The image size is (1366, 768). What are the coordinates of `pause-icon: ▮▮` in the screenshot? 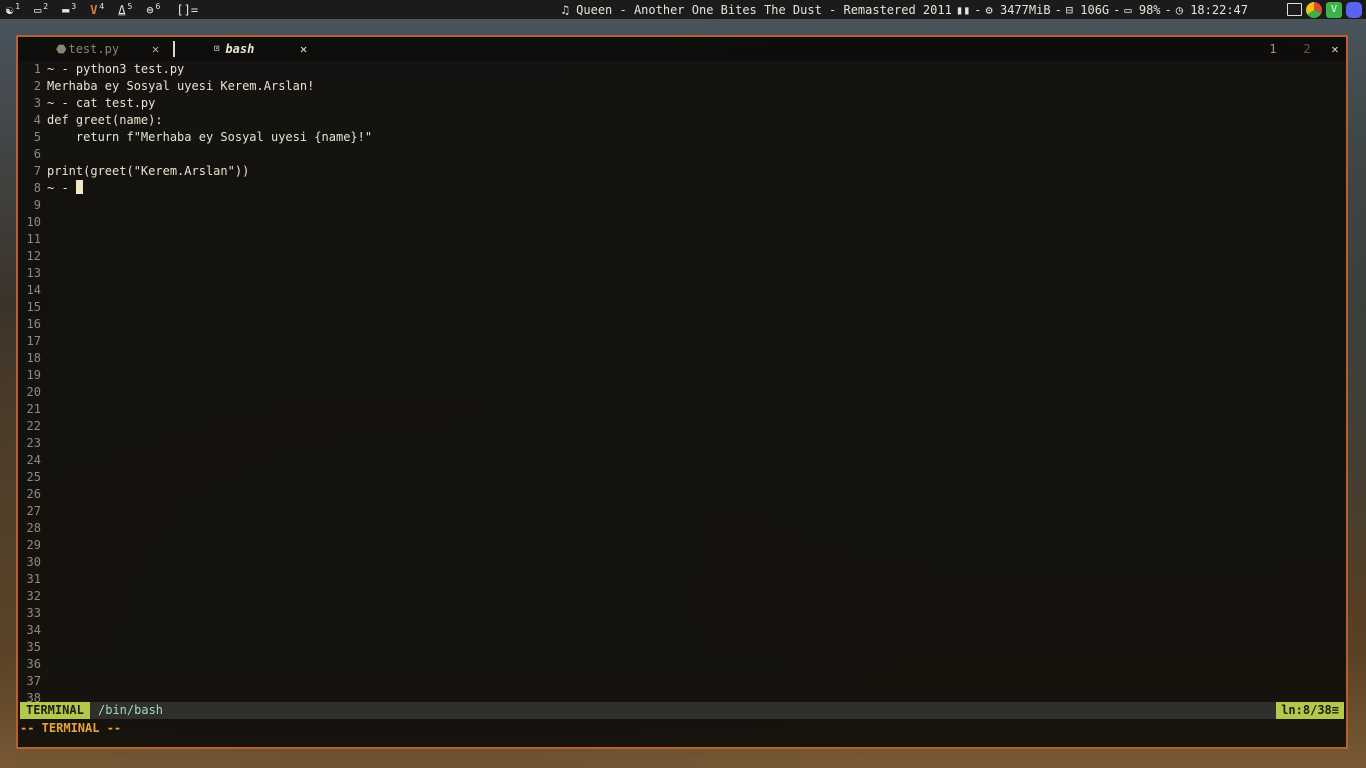 It's located at (963, 10).